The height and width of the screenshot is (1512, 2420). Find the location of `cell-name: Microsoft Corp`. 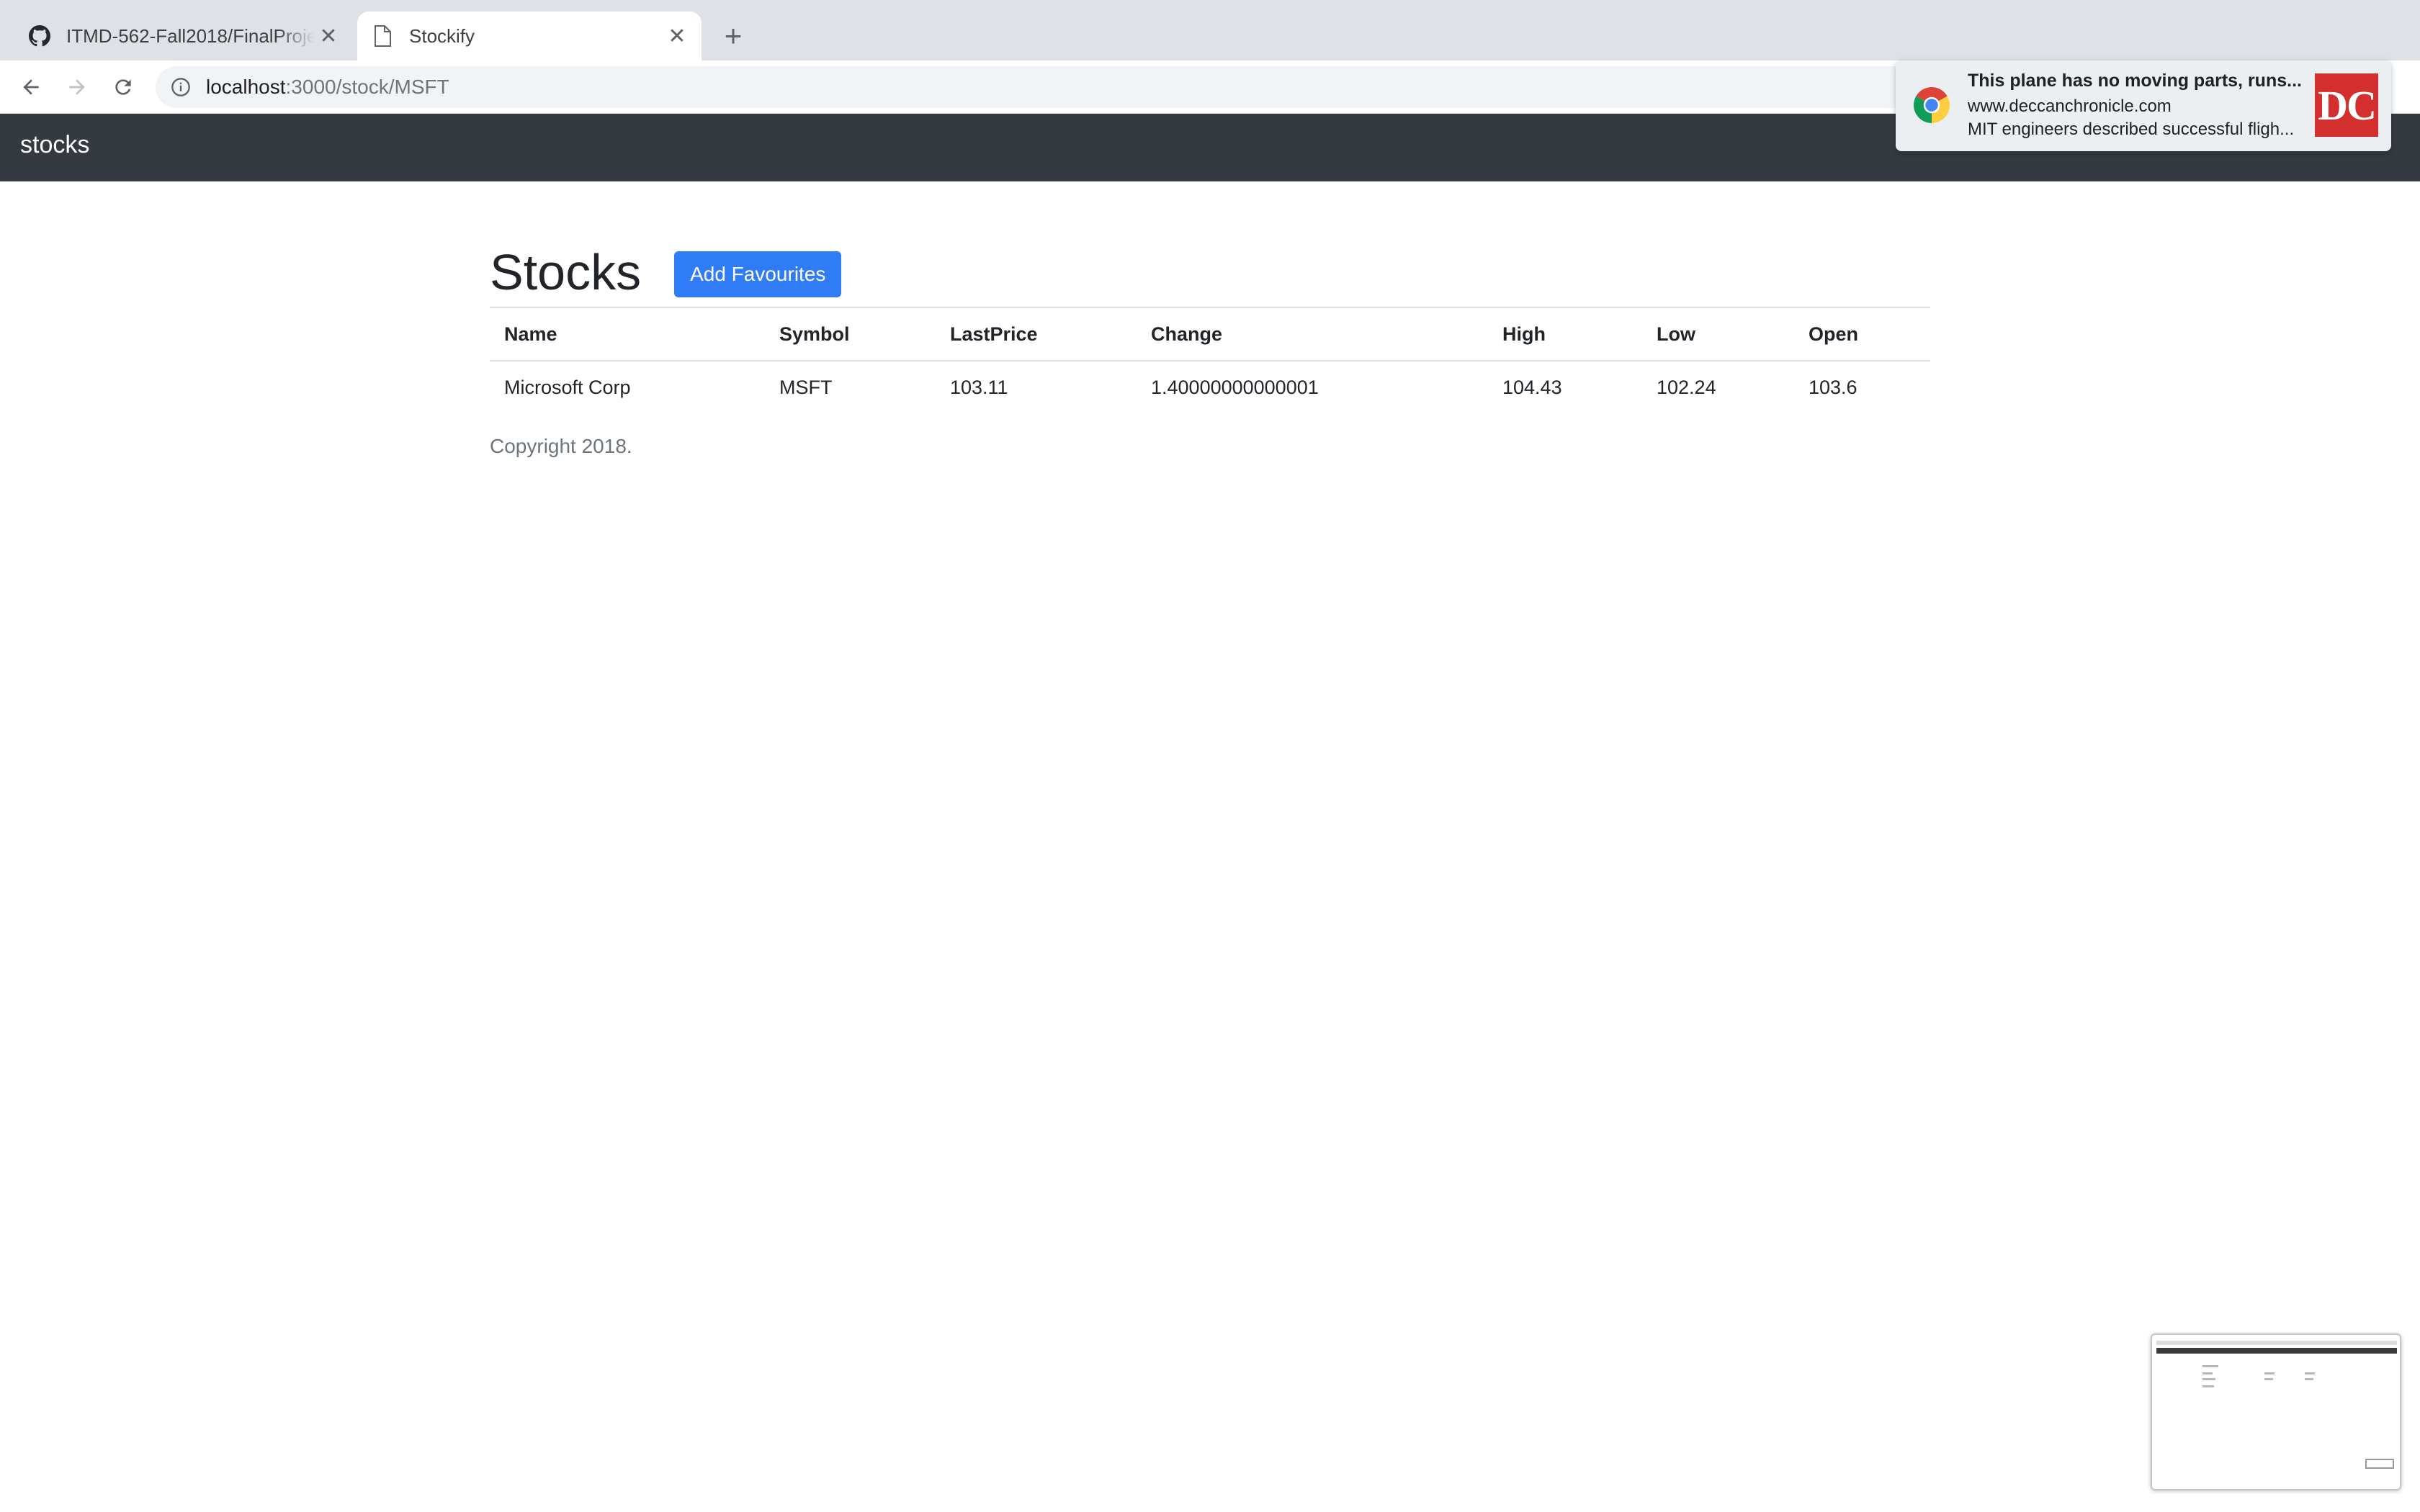

cell-name: Microsoft Corp is located at coordinates (567, 387).